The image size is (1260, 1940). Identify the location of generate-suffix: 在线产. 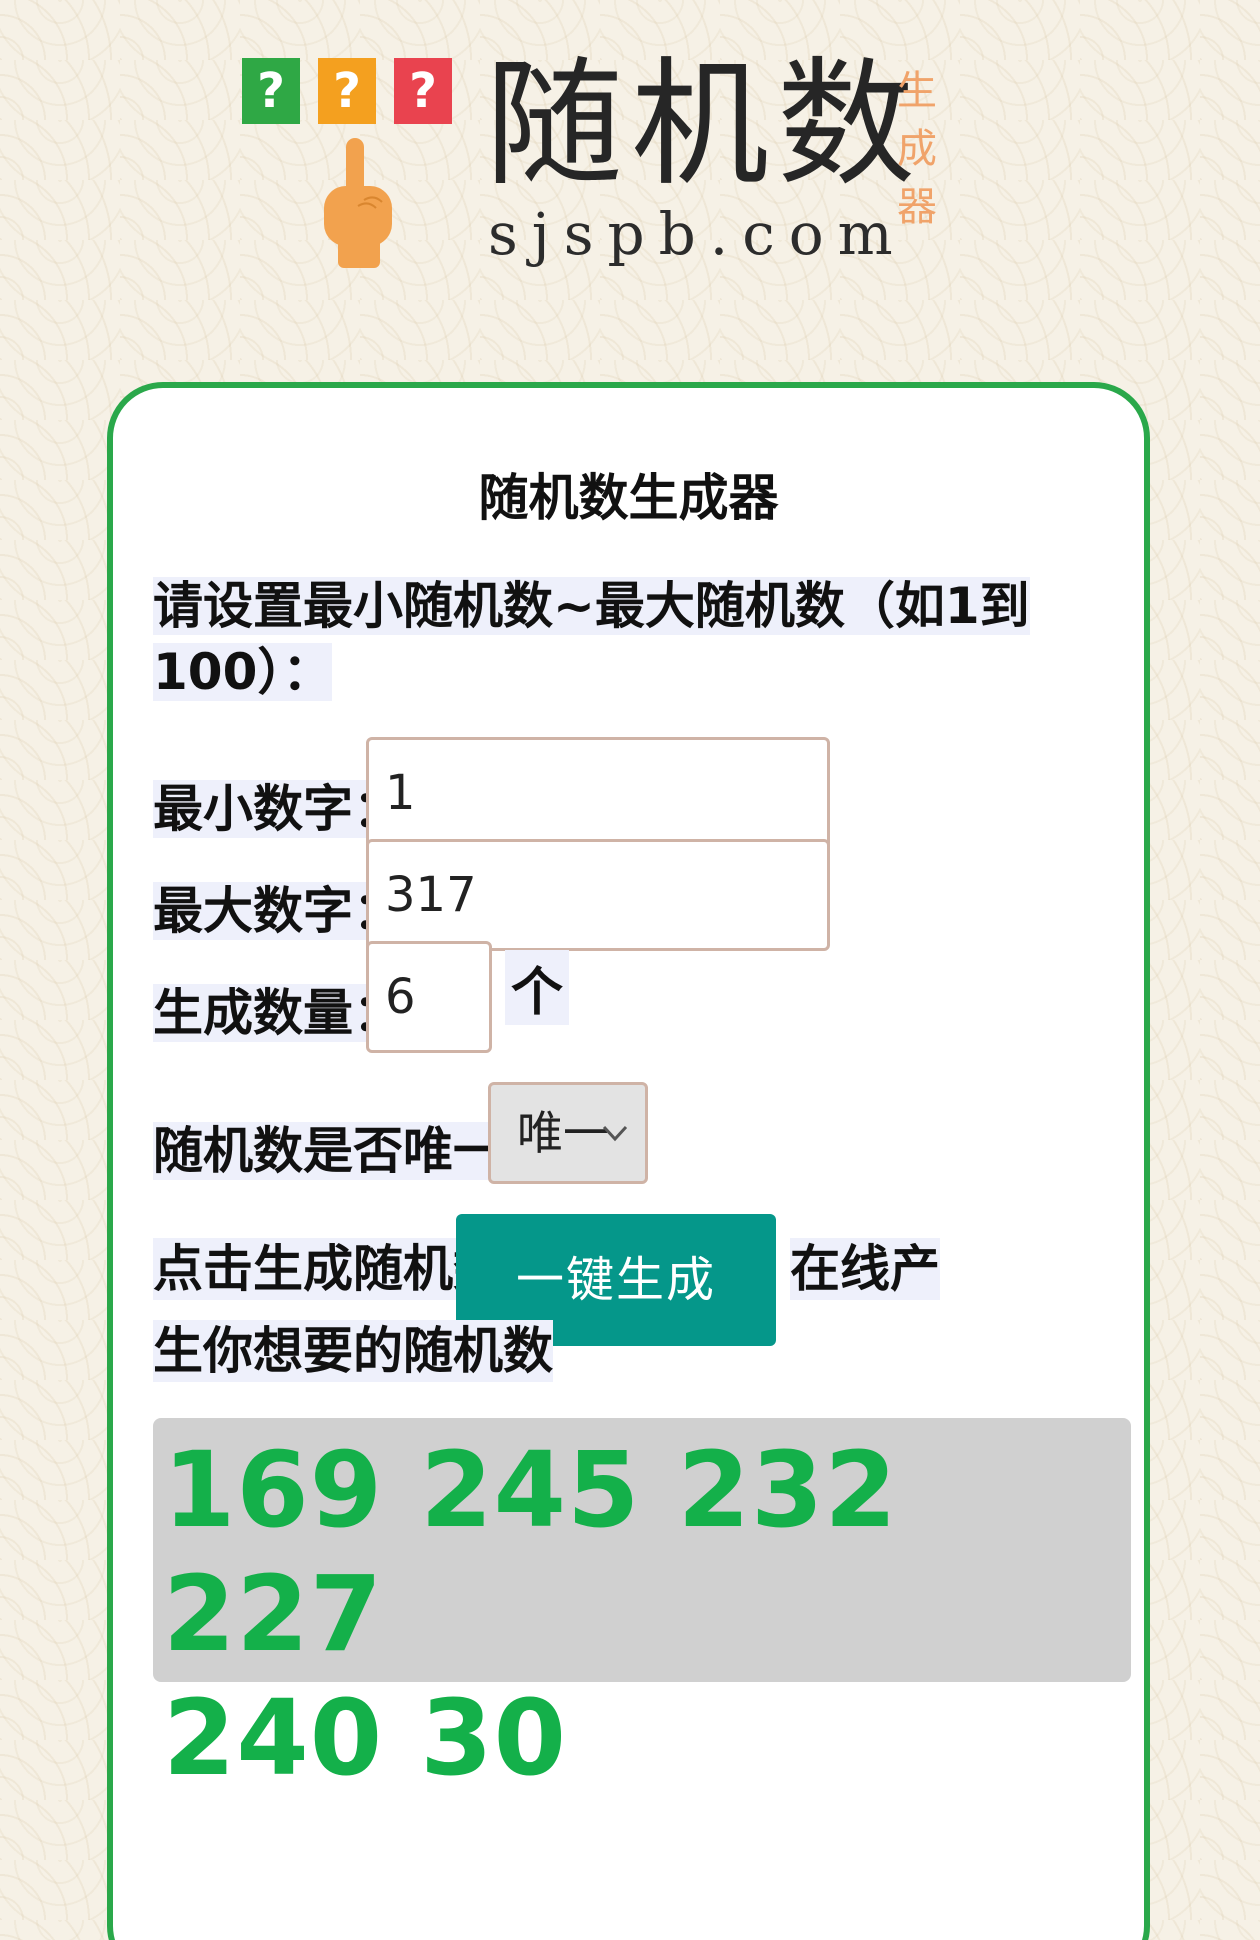
(865, 1269).